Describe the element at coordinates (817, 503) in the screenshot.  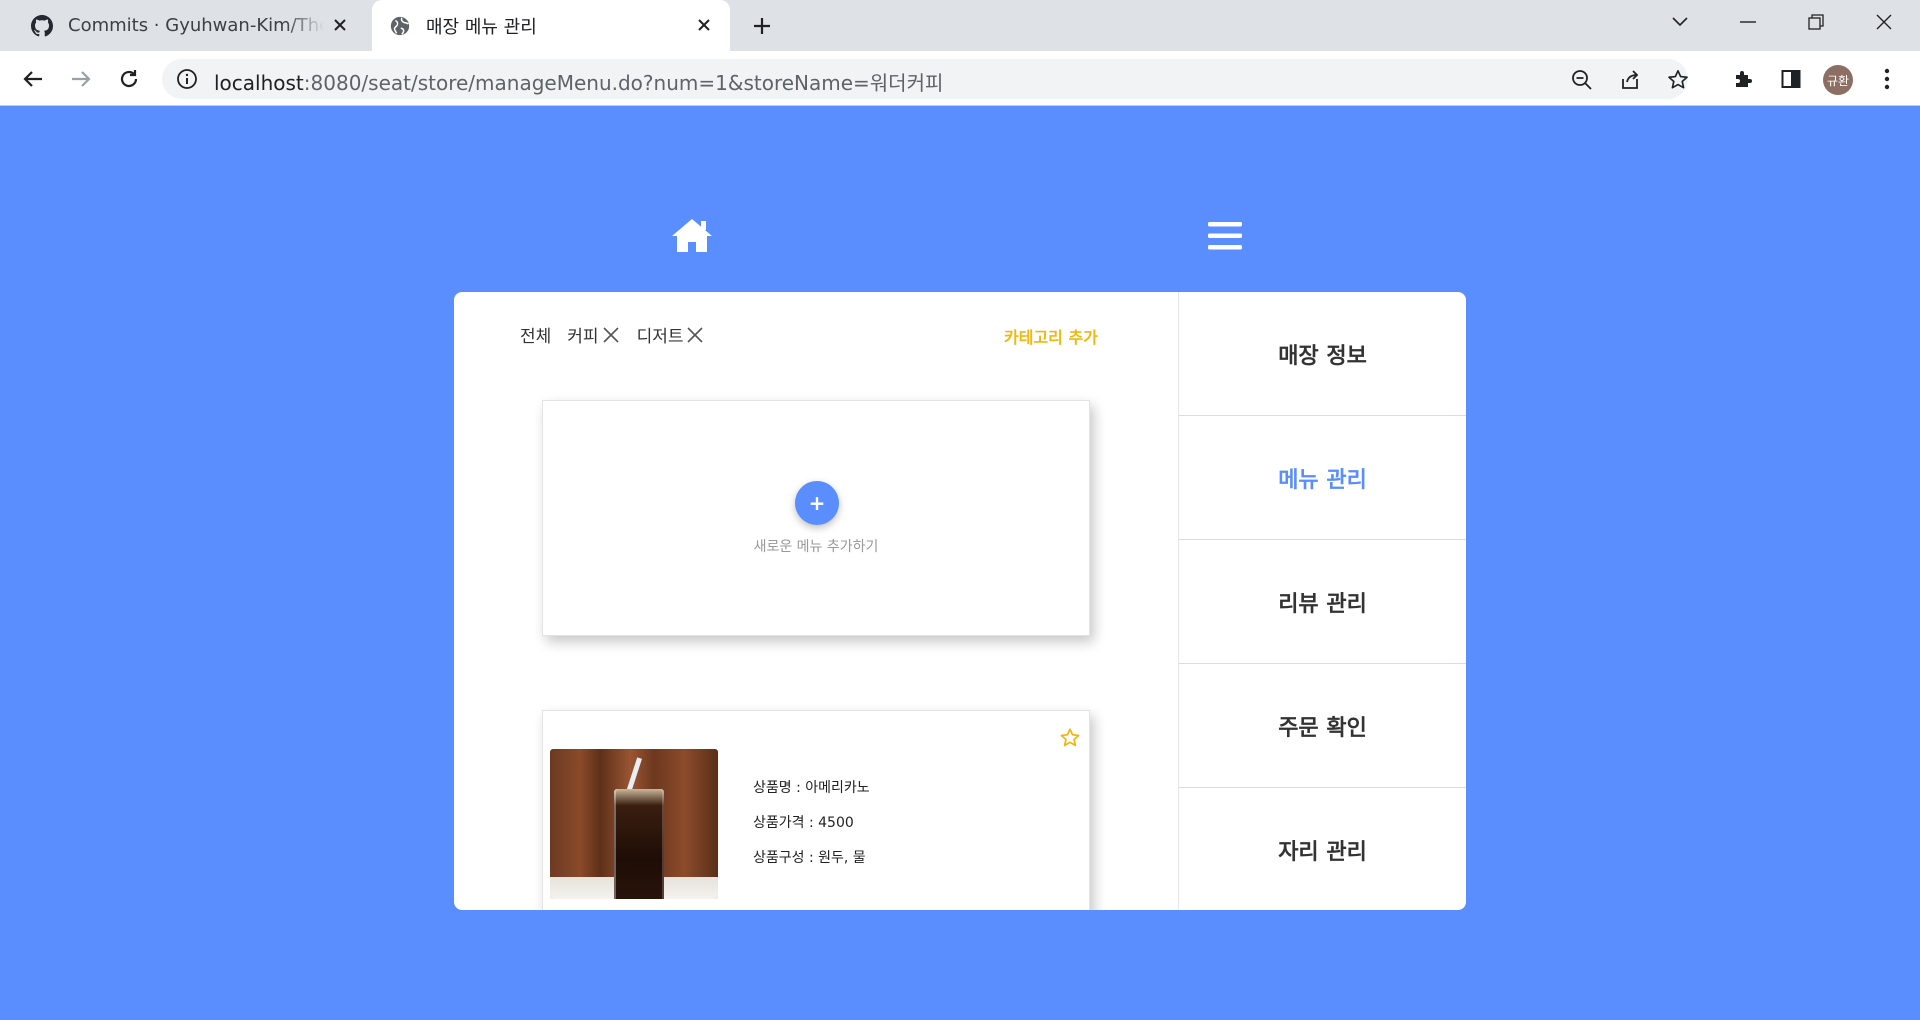
I see `add-menu-button: +` at that location.